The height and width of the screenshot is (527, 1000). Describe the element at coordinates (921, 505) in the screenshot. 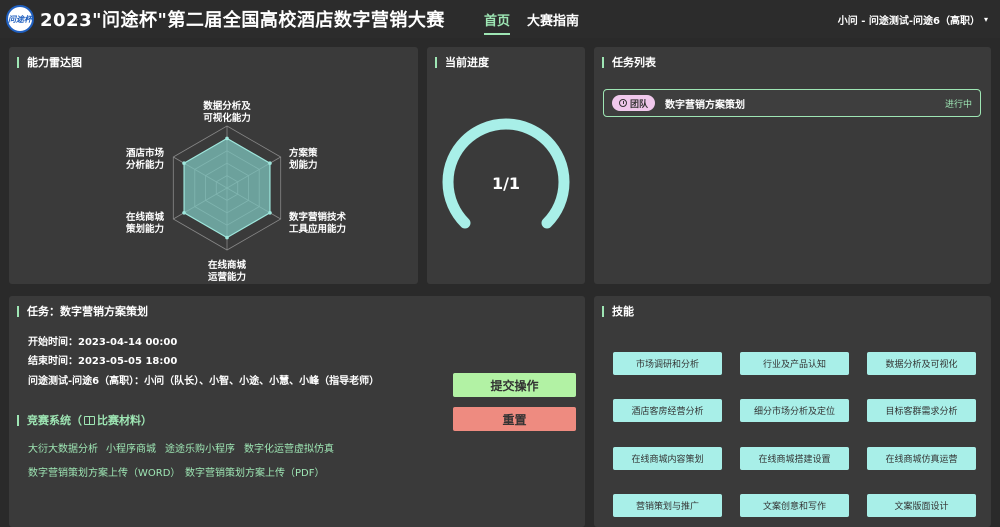

I see `skill-tag: 文案版面设计` at that location.